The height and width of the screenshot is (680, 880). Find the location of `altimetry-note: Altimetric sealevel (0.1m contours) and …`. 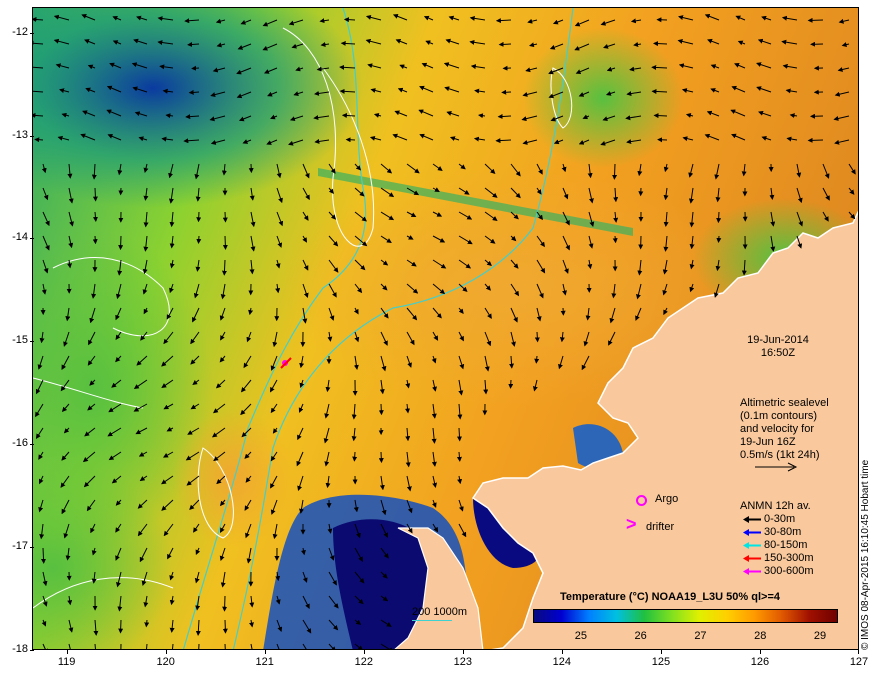

altimetry-note: Altimetric sealevel (0.1m contours) and … is located at coordinates (795, 434).